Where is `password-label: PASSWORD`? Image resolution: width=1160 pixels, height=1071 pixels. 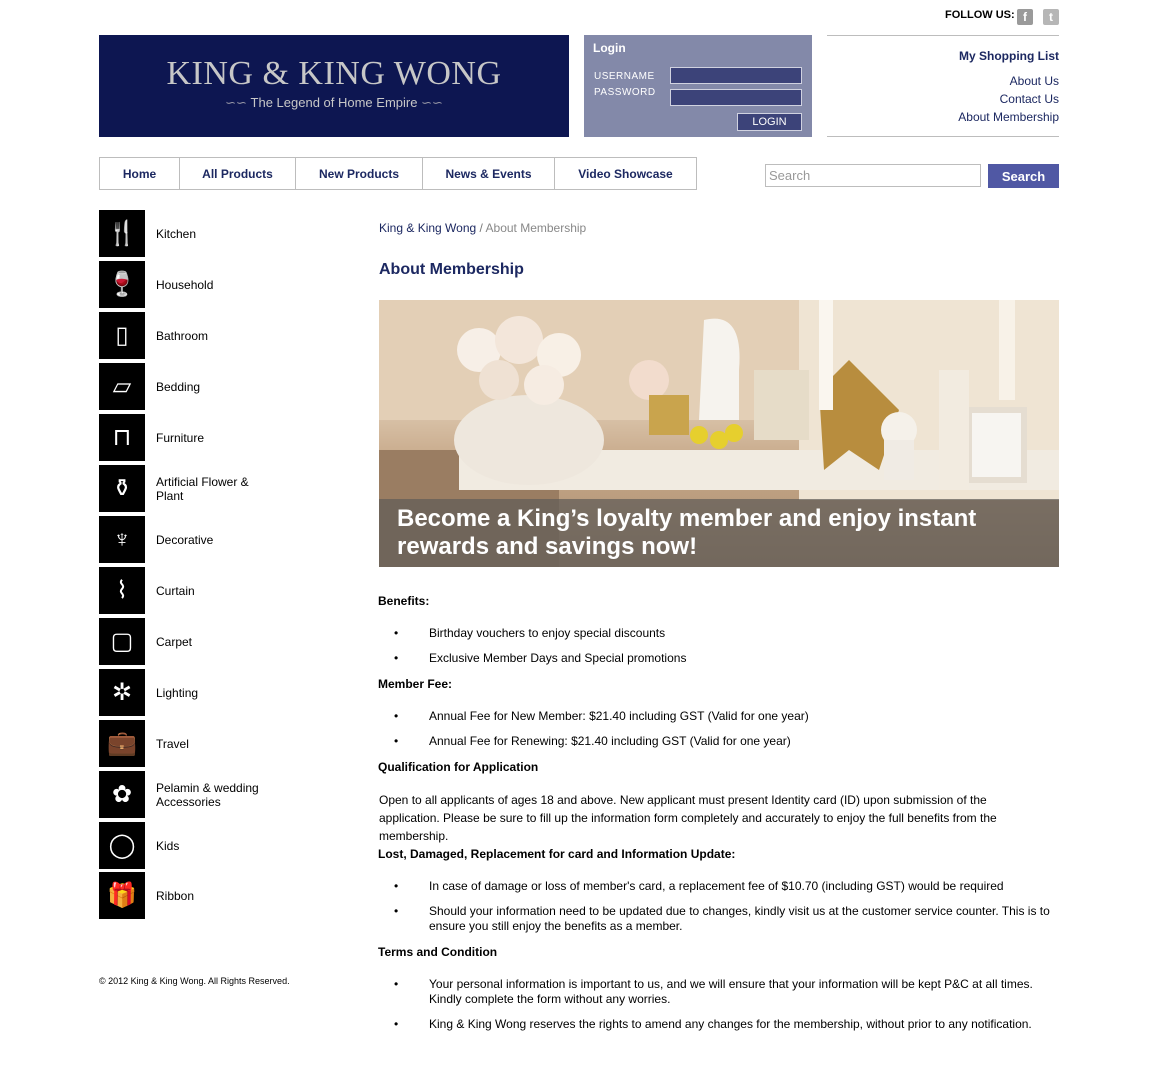 password-label: PASSWORD is located at coordinates (625, 92).